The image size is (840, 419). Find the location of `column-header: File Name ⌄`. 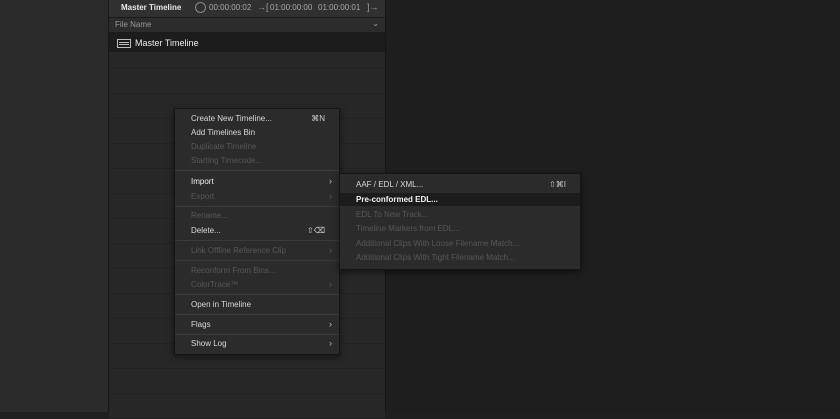

column-header: File Name ⌄ is located at coordinates (247, 25).